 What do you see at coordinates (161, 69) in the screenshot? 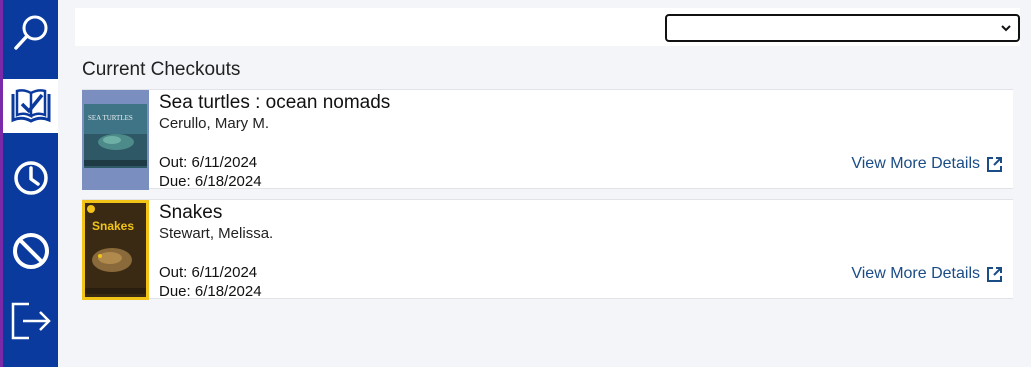
I see `section-heading: Current Checkouts` at bounding box center [161, 69].